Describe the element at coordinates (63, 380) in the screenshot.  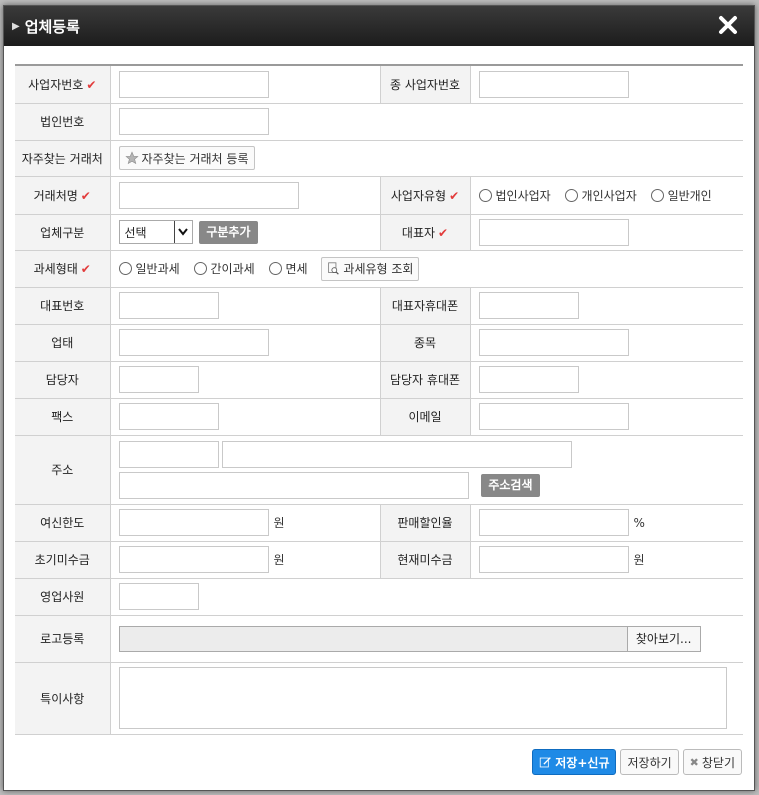
I see `label-manager: 담당자` at that location.